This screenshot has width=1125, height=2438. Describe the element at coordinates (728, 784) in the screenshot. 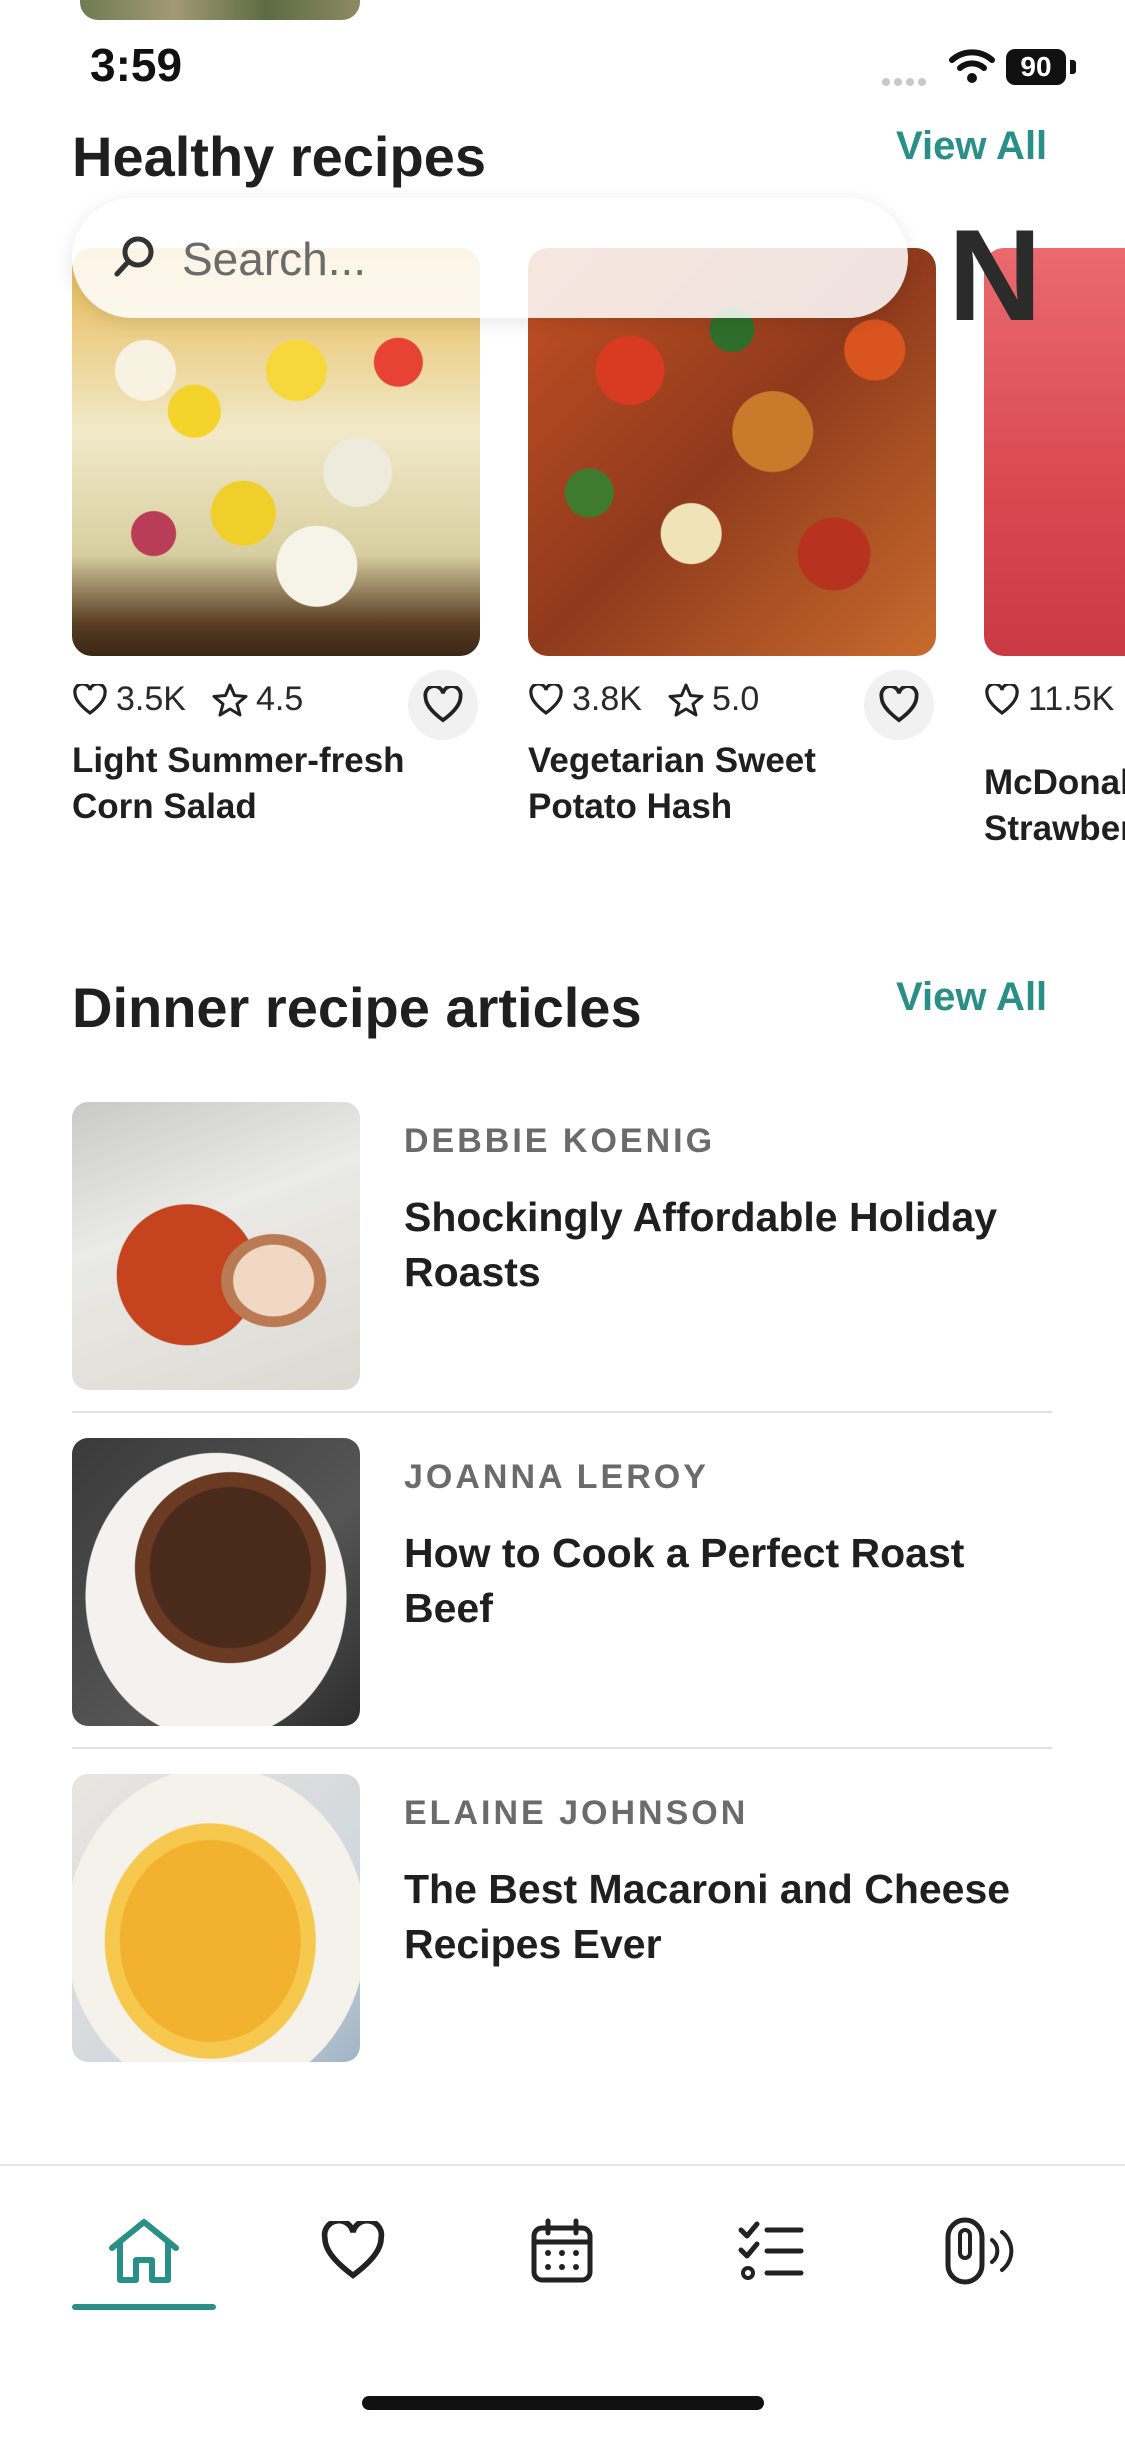

I see `recipe-title: Vegetarian Sweet Potato Hash` at that location.